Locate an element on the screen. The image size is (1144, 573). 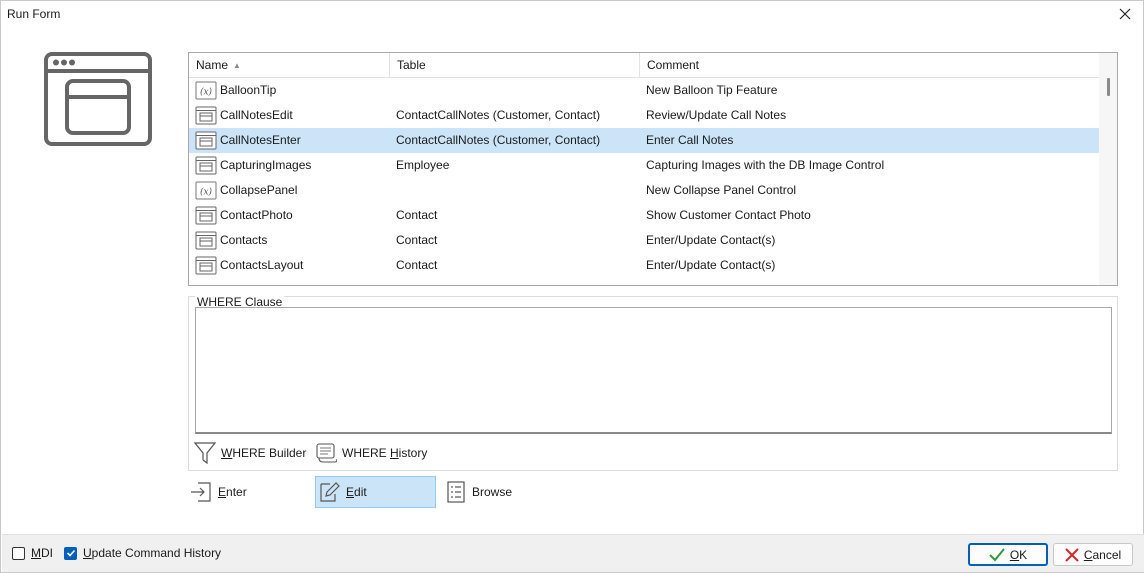
cancel-x-icon is located at coordinates (1072, 554).